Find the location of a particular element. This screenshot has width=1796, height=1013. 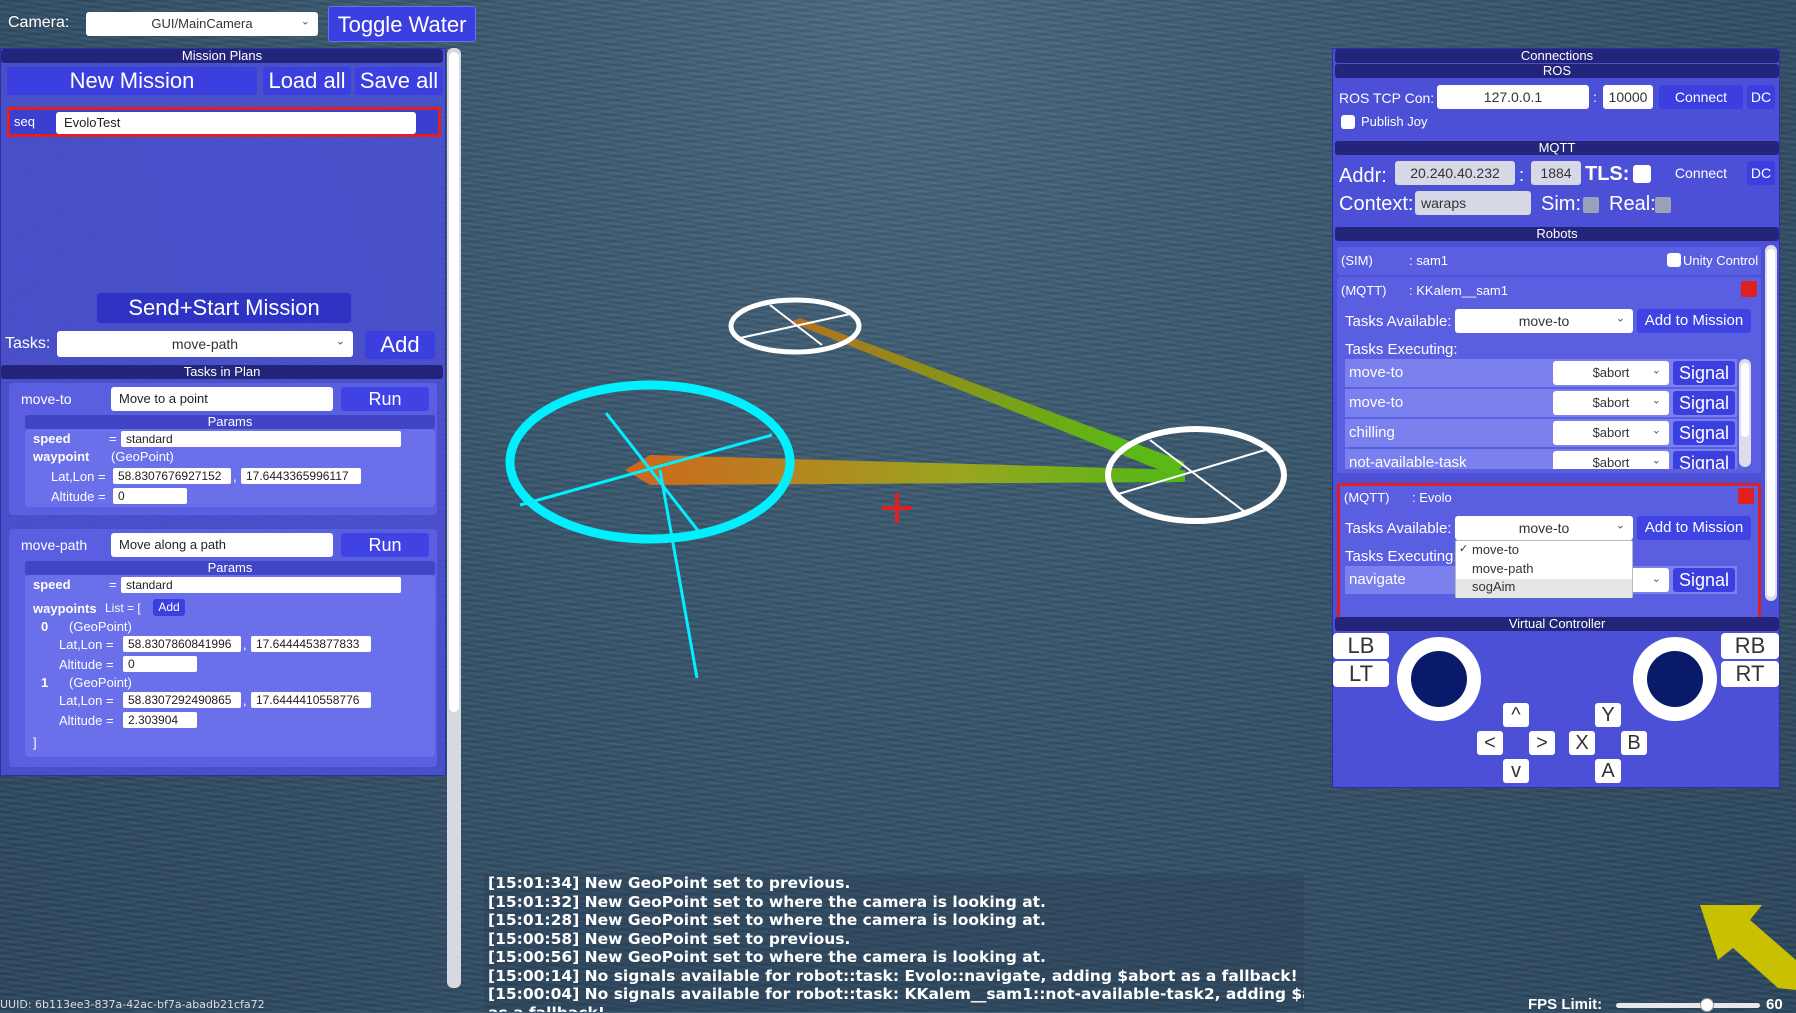

exec-task-name: move-to is located at coordinates (1376, 372).